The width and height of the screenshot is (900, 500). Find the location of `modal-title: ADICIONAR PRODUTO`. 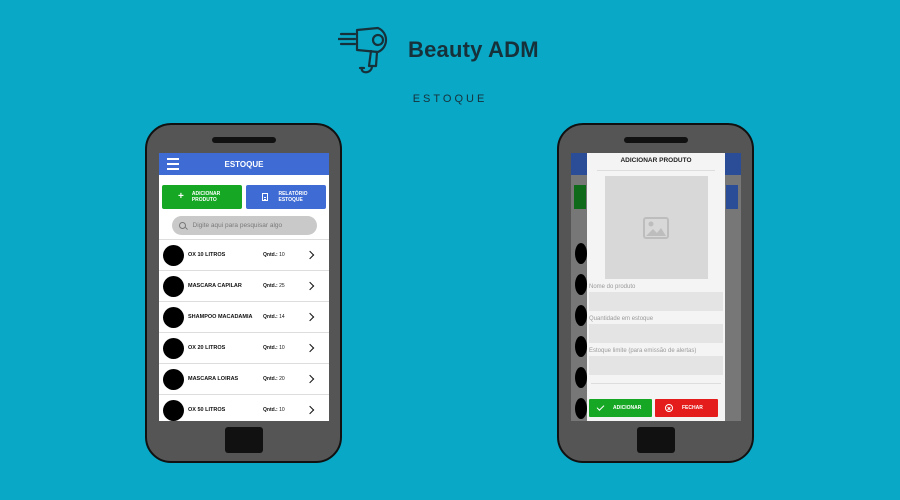

modal-title: ADICIONAR PRODUTO is located at coordinates (656, 160).